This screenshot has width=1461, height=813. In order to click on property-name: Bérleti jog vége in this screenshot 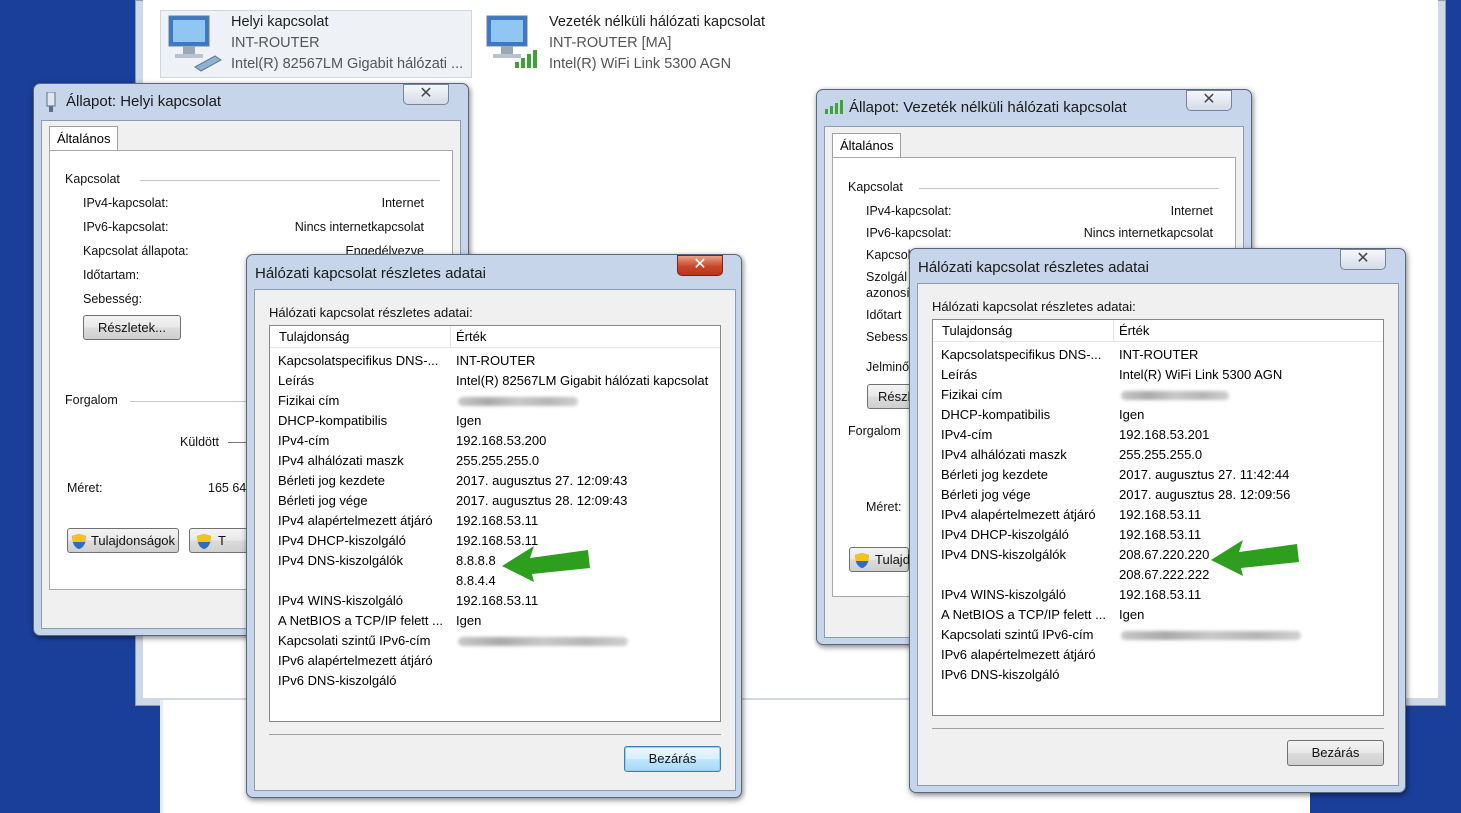, I will do `click(986, 494)`.